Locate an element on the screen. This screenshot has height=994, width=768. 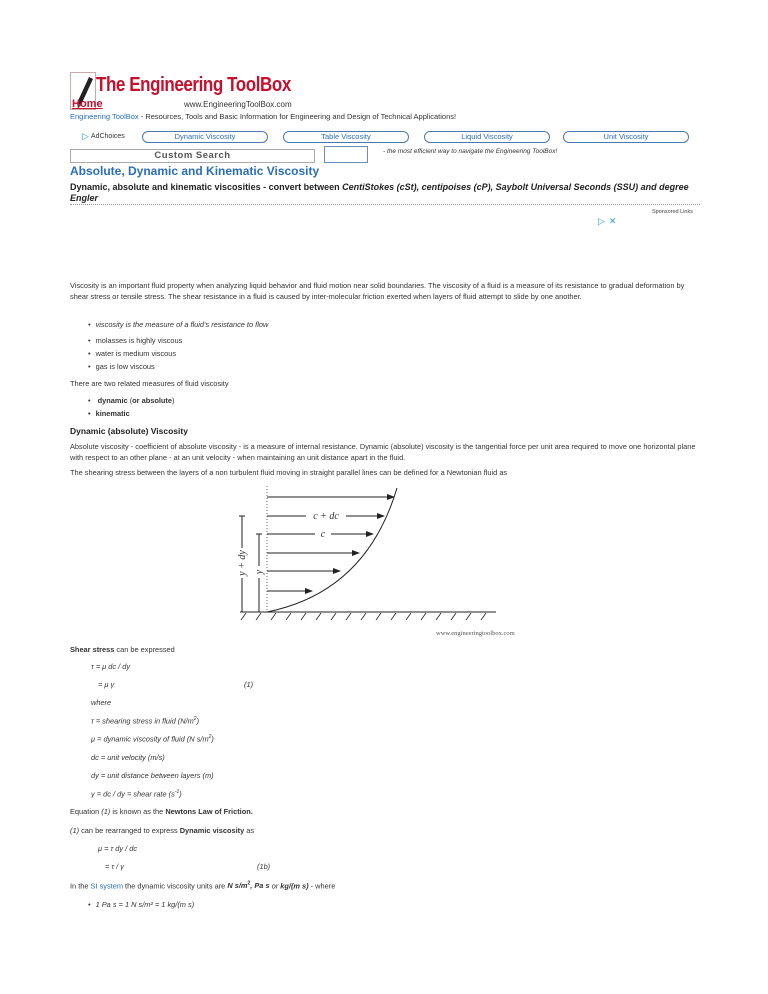
label-c: c is located at coordinates (323, 534).